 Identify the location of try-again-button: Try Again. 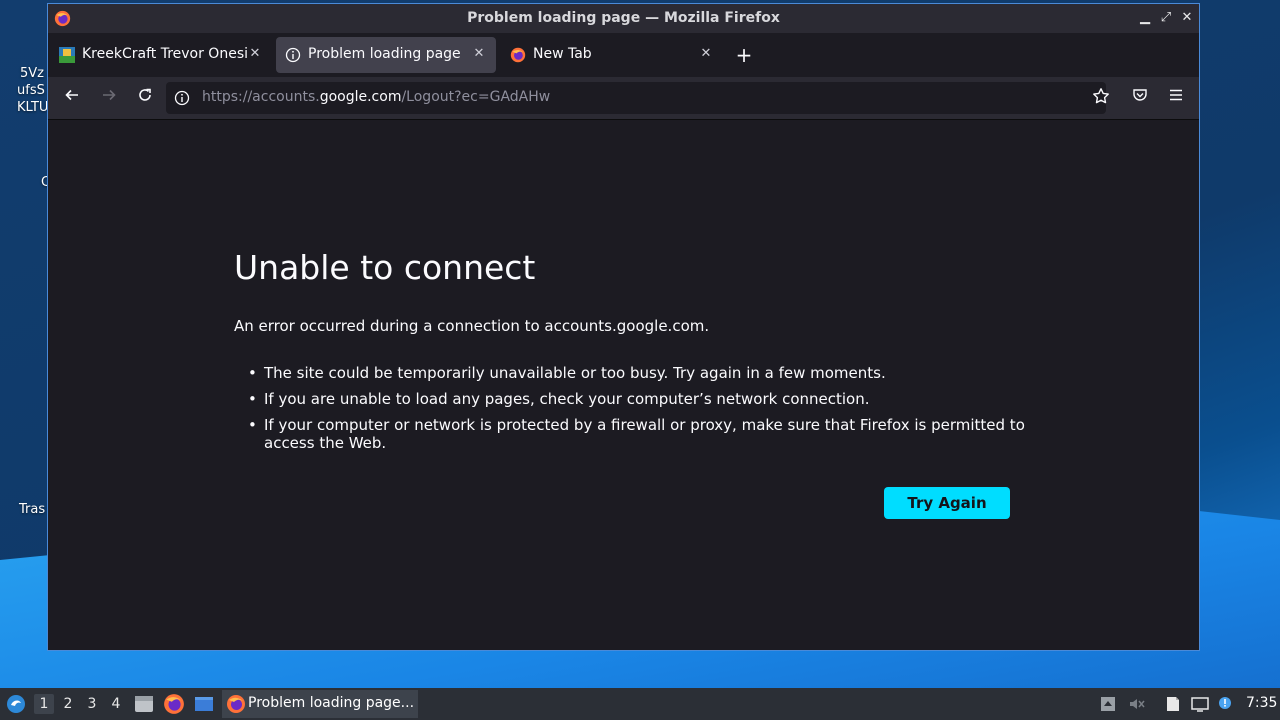
(947, 503).